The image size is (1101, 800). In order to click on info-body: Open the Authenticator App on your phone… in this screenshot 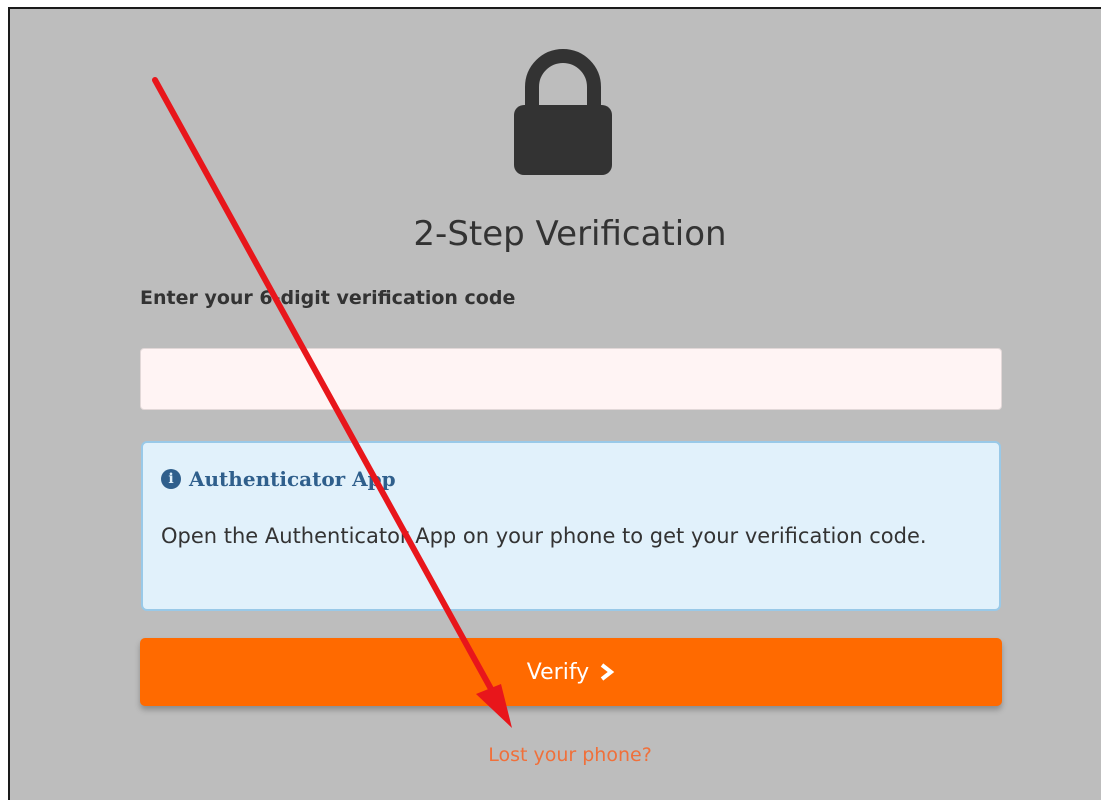, I will do `click(544, 536)`.